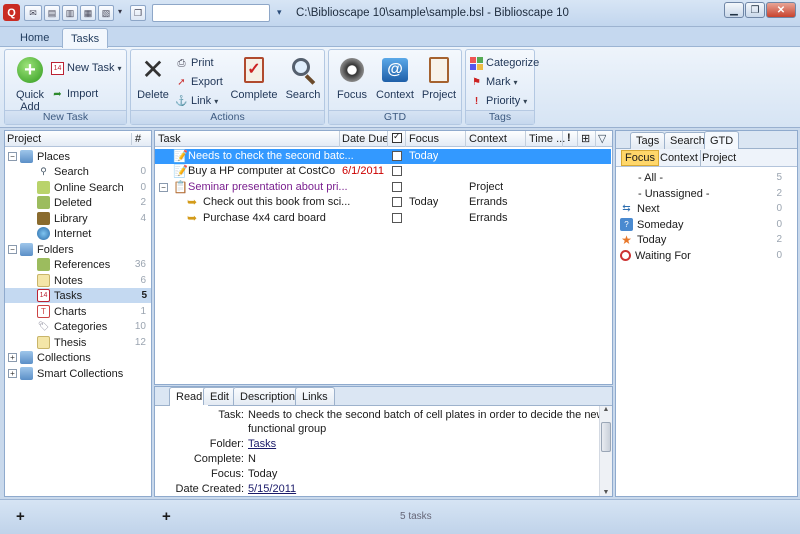 Image resolution: width=800 pixels, height=534 pixels. What do you see at coordinates (93, 280) in the screenshot?
I see `tree-item-notes: Notes 6` at bounding box center [93, 280].